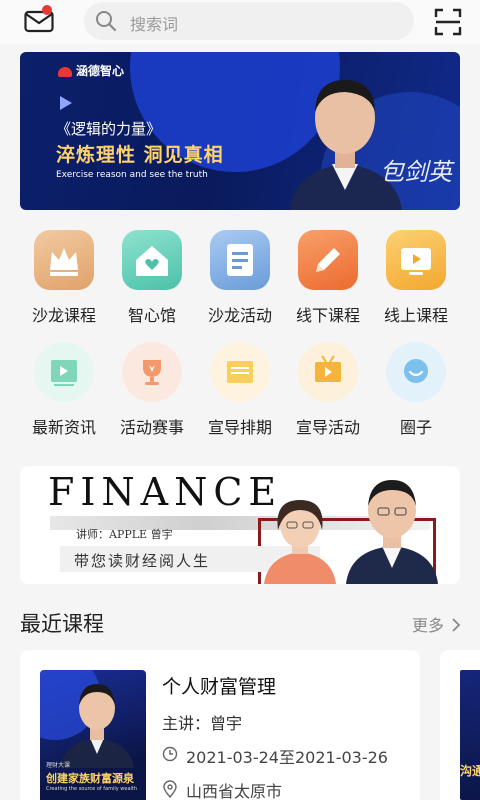 The image size is (480, 800). I want to click on chevron-right-icon, so click(456, 625).